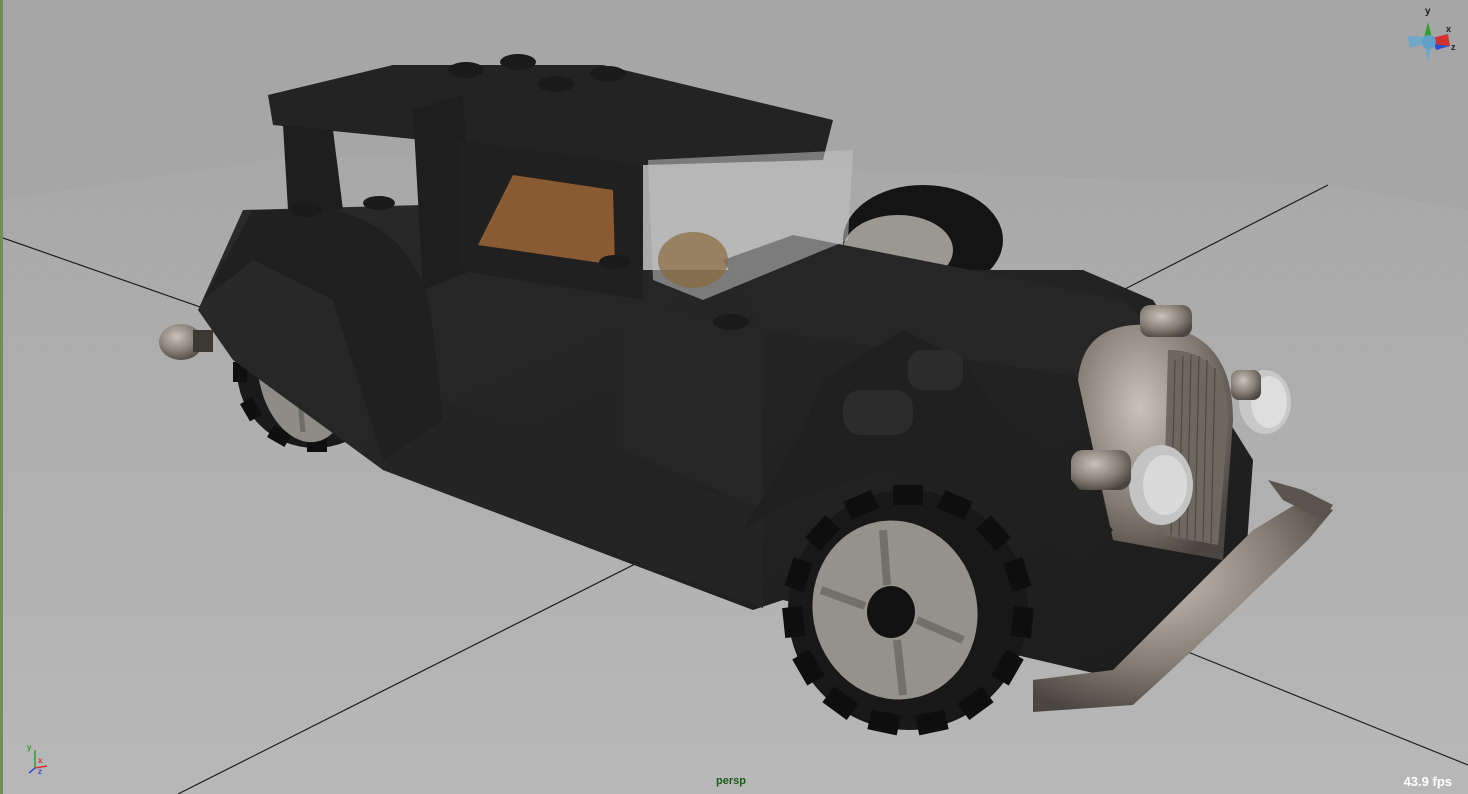 This screenshot has height=794, width=1468. I want to click on view-cube-label-x: x, so click(1448, 29).